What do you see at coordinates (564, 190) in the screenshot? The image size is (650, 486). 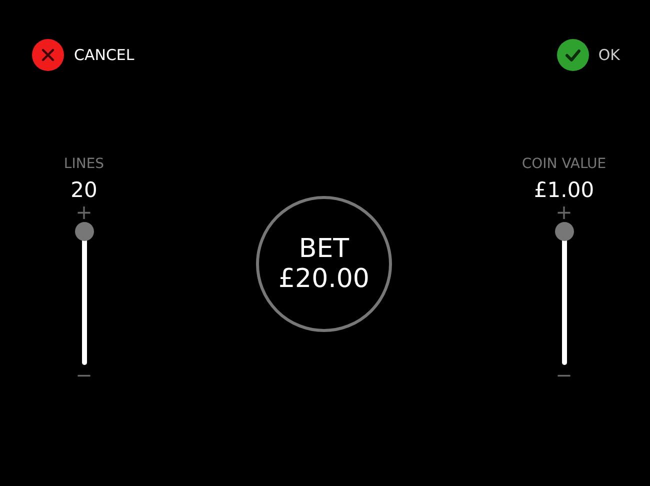 I see `slider-value: £1.00` at bounding box center [564, 190].